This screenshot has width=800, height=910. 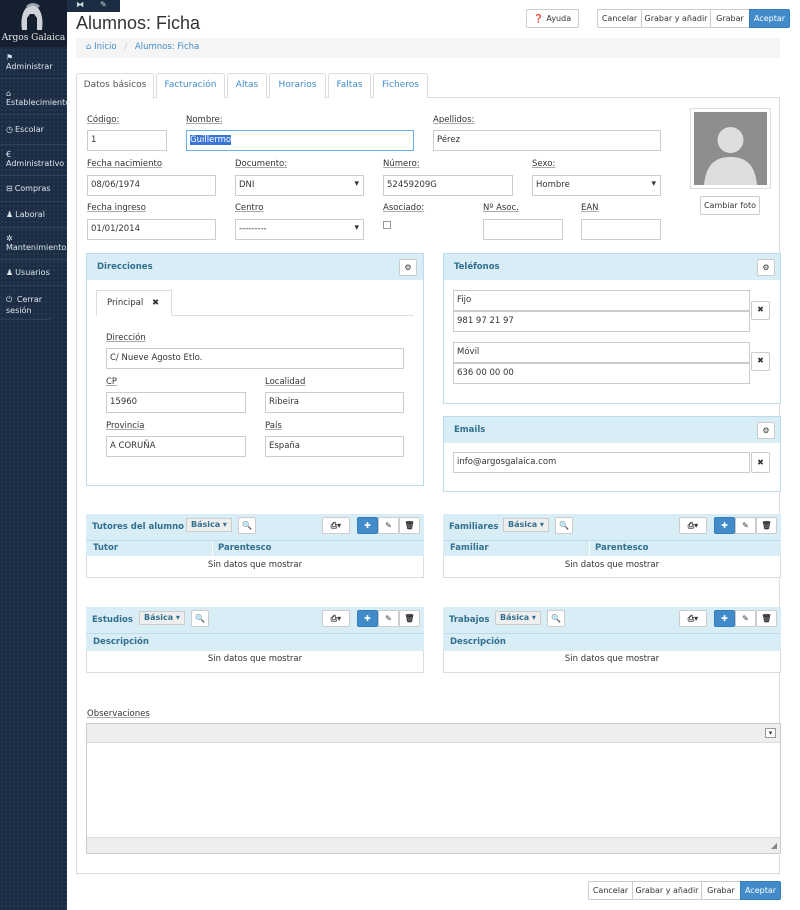 I want to click on emails-header: Emails, so click(x=612, y=430).